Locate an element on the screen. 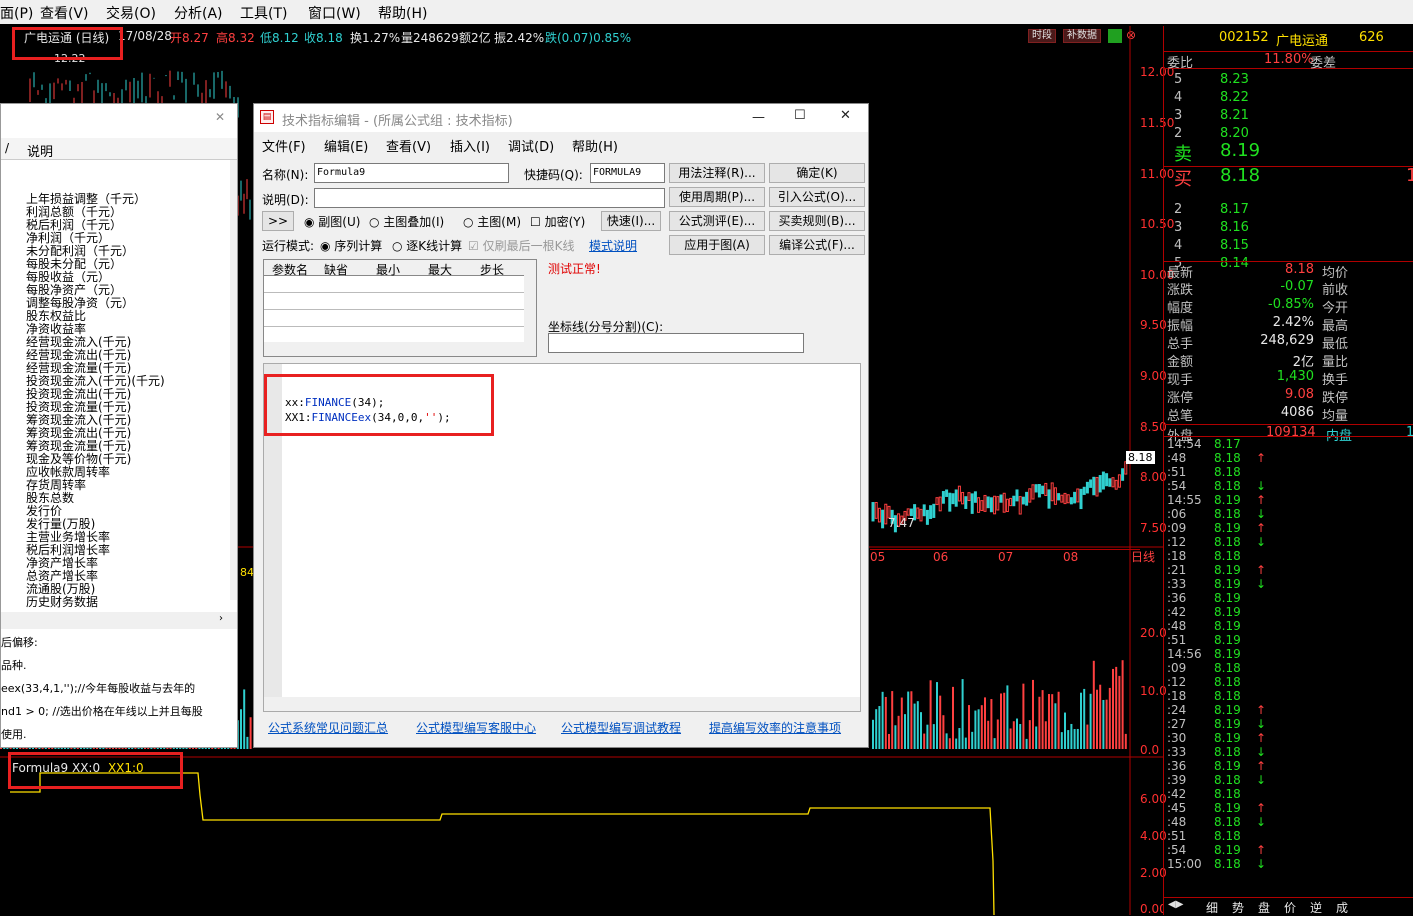 Image resolution: width=1413 pixels, height=916 pixels. prev-tab-icon: ◀▶ is located at coordinates (1175, 904).